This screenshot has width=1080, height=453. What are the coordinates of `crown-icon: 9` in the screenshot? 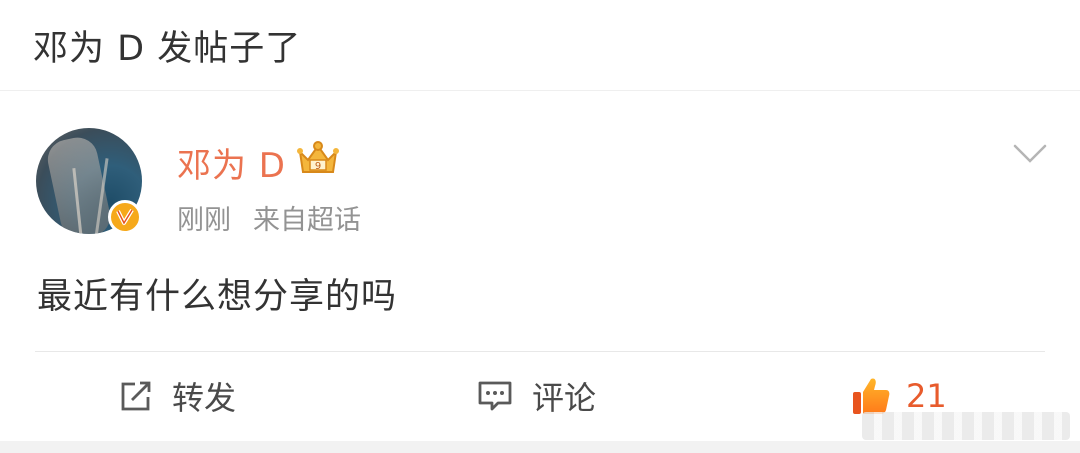 It's located at (318, 158).